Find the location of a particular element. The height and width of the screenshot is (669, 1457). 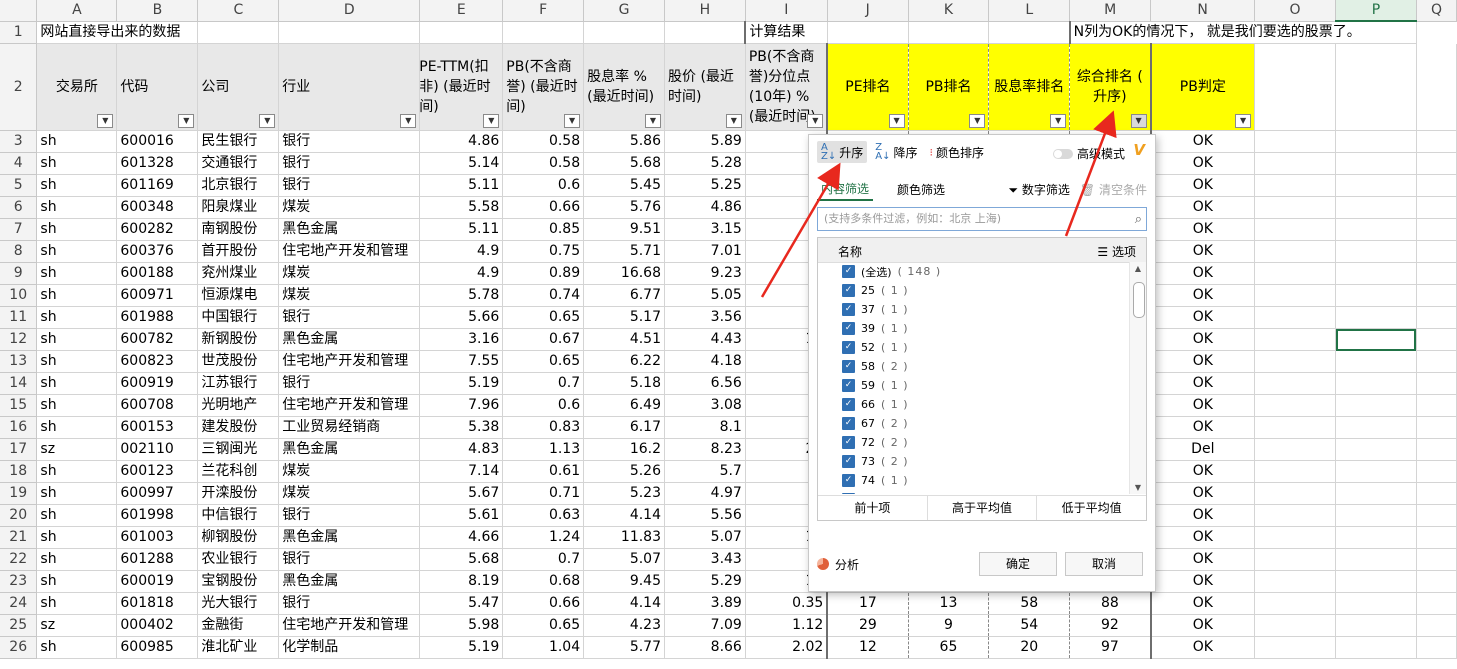

cell-pe: 4.9 is located at coordinates (461, 251).